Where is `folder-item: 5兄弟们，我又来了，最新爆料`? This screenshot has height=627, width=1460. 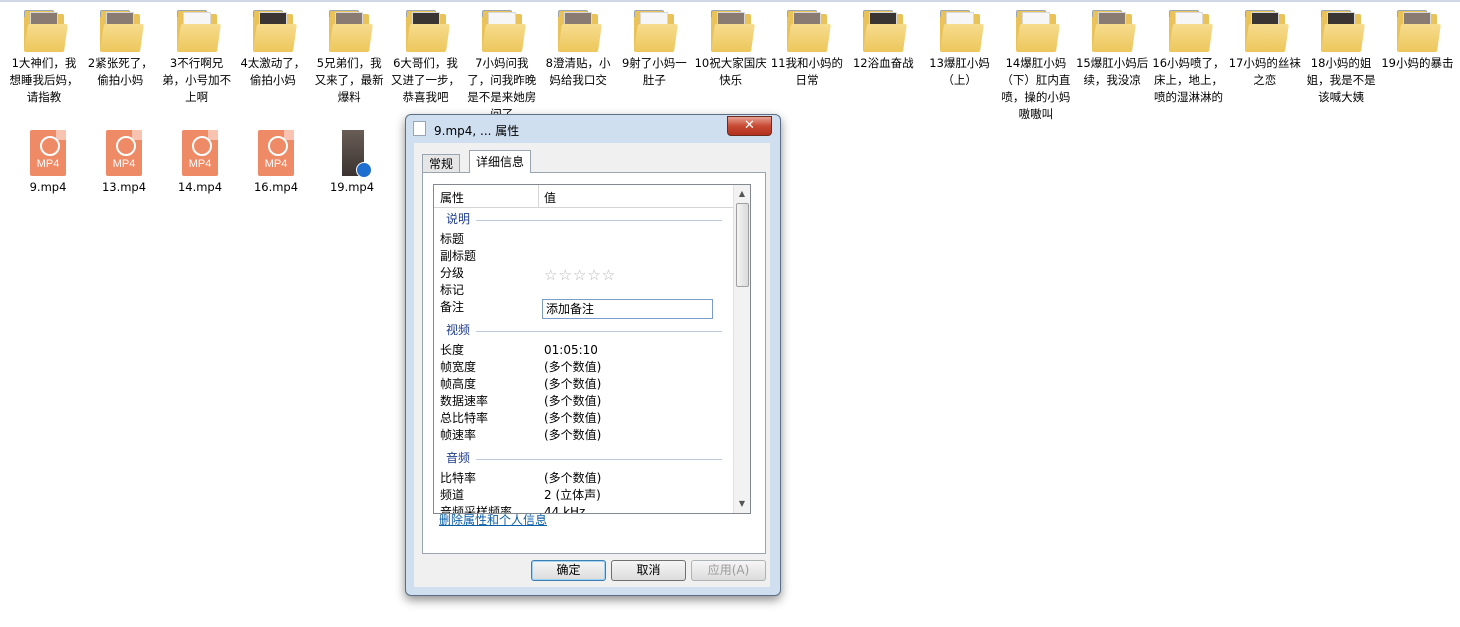 folder-item: 5兄弟们，我又来了，最新爆料 is located at coordinates (349, 57).